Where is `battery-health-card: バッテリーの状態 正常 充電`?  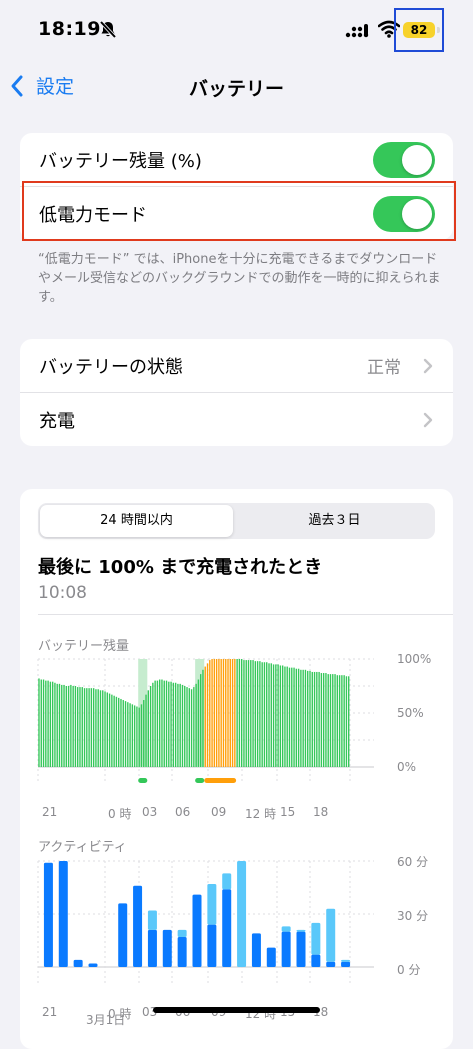 battery-health-card: バッテリーの状態 正常 充電 is located at coordinates (236, 392).